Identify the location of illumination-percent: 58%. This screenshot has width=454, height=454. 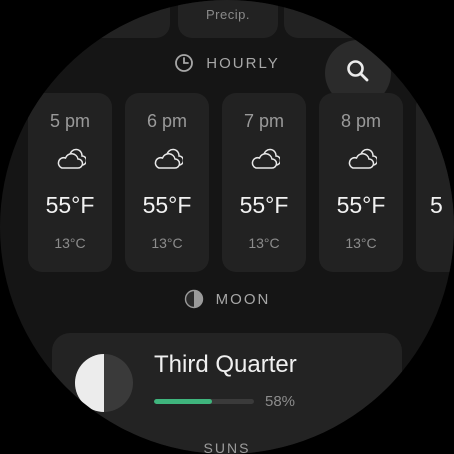
(280, 401).